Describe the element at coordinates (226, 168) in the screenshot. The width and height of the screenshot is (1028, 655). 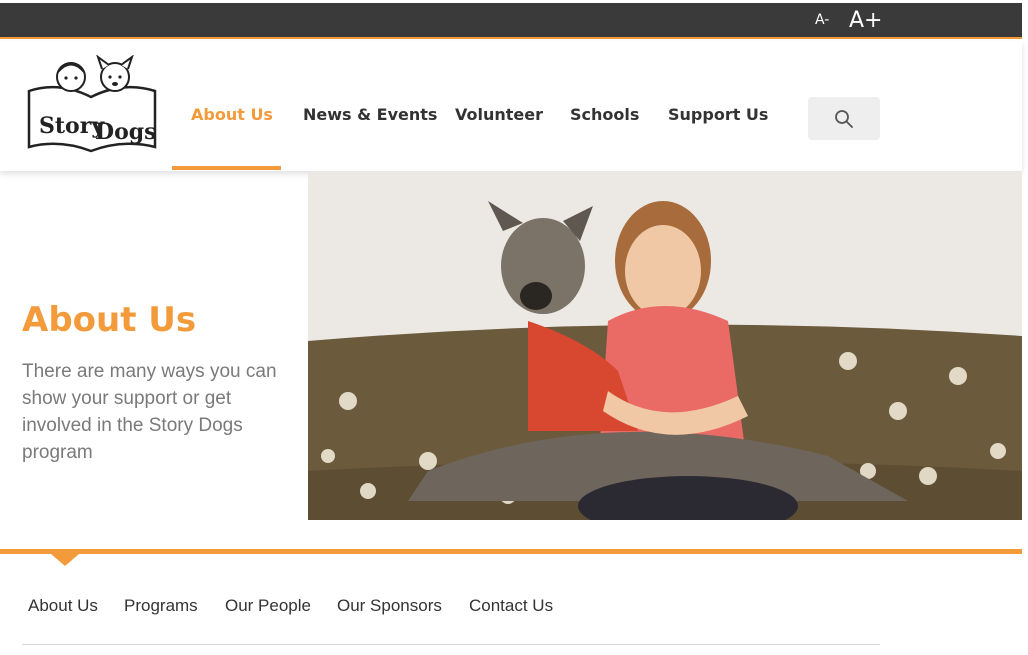
I see `nav-active-indicator` at that location.